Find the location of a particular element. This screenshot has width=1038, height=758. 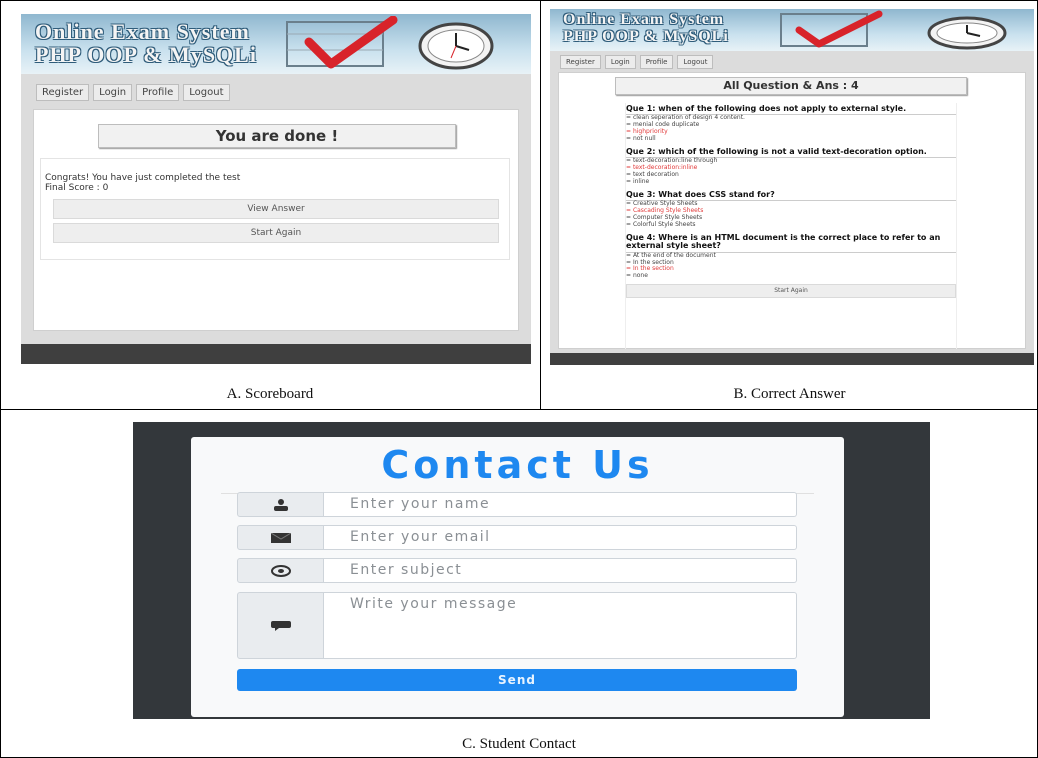

answer-option: = At the end of the document is located at coordinates (671, 255).